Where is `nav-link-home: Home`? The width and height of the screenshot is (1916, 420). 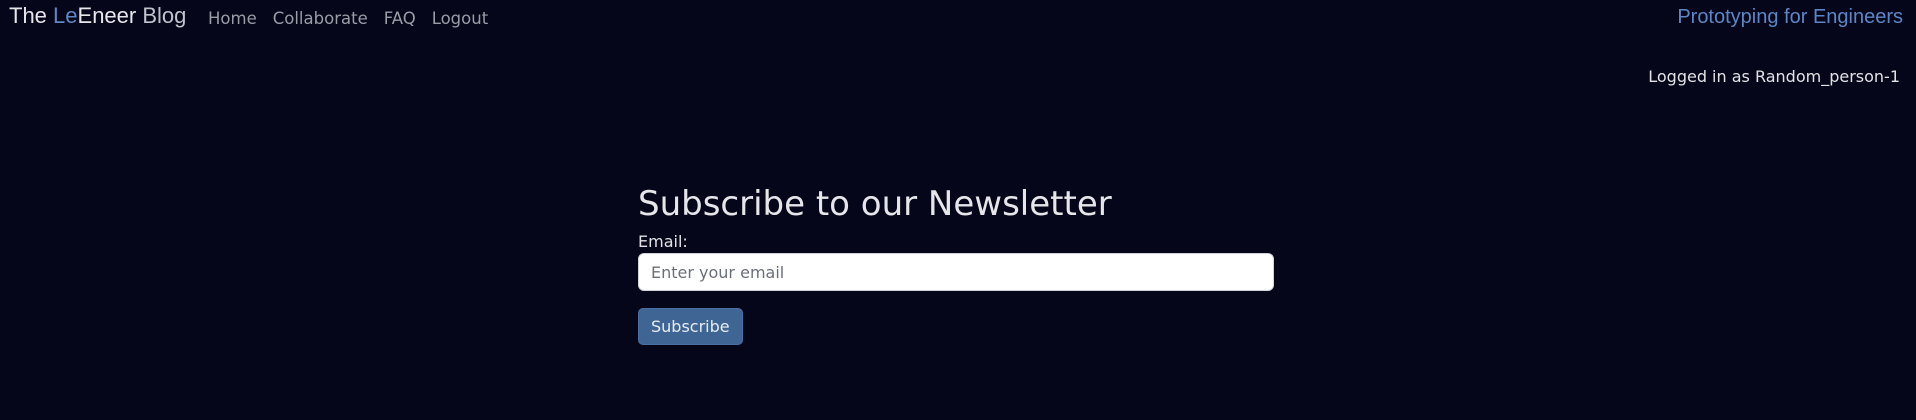 nav-link-home: Home is located at coordinates (232, 18).